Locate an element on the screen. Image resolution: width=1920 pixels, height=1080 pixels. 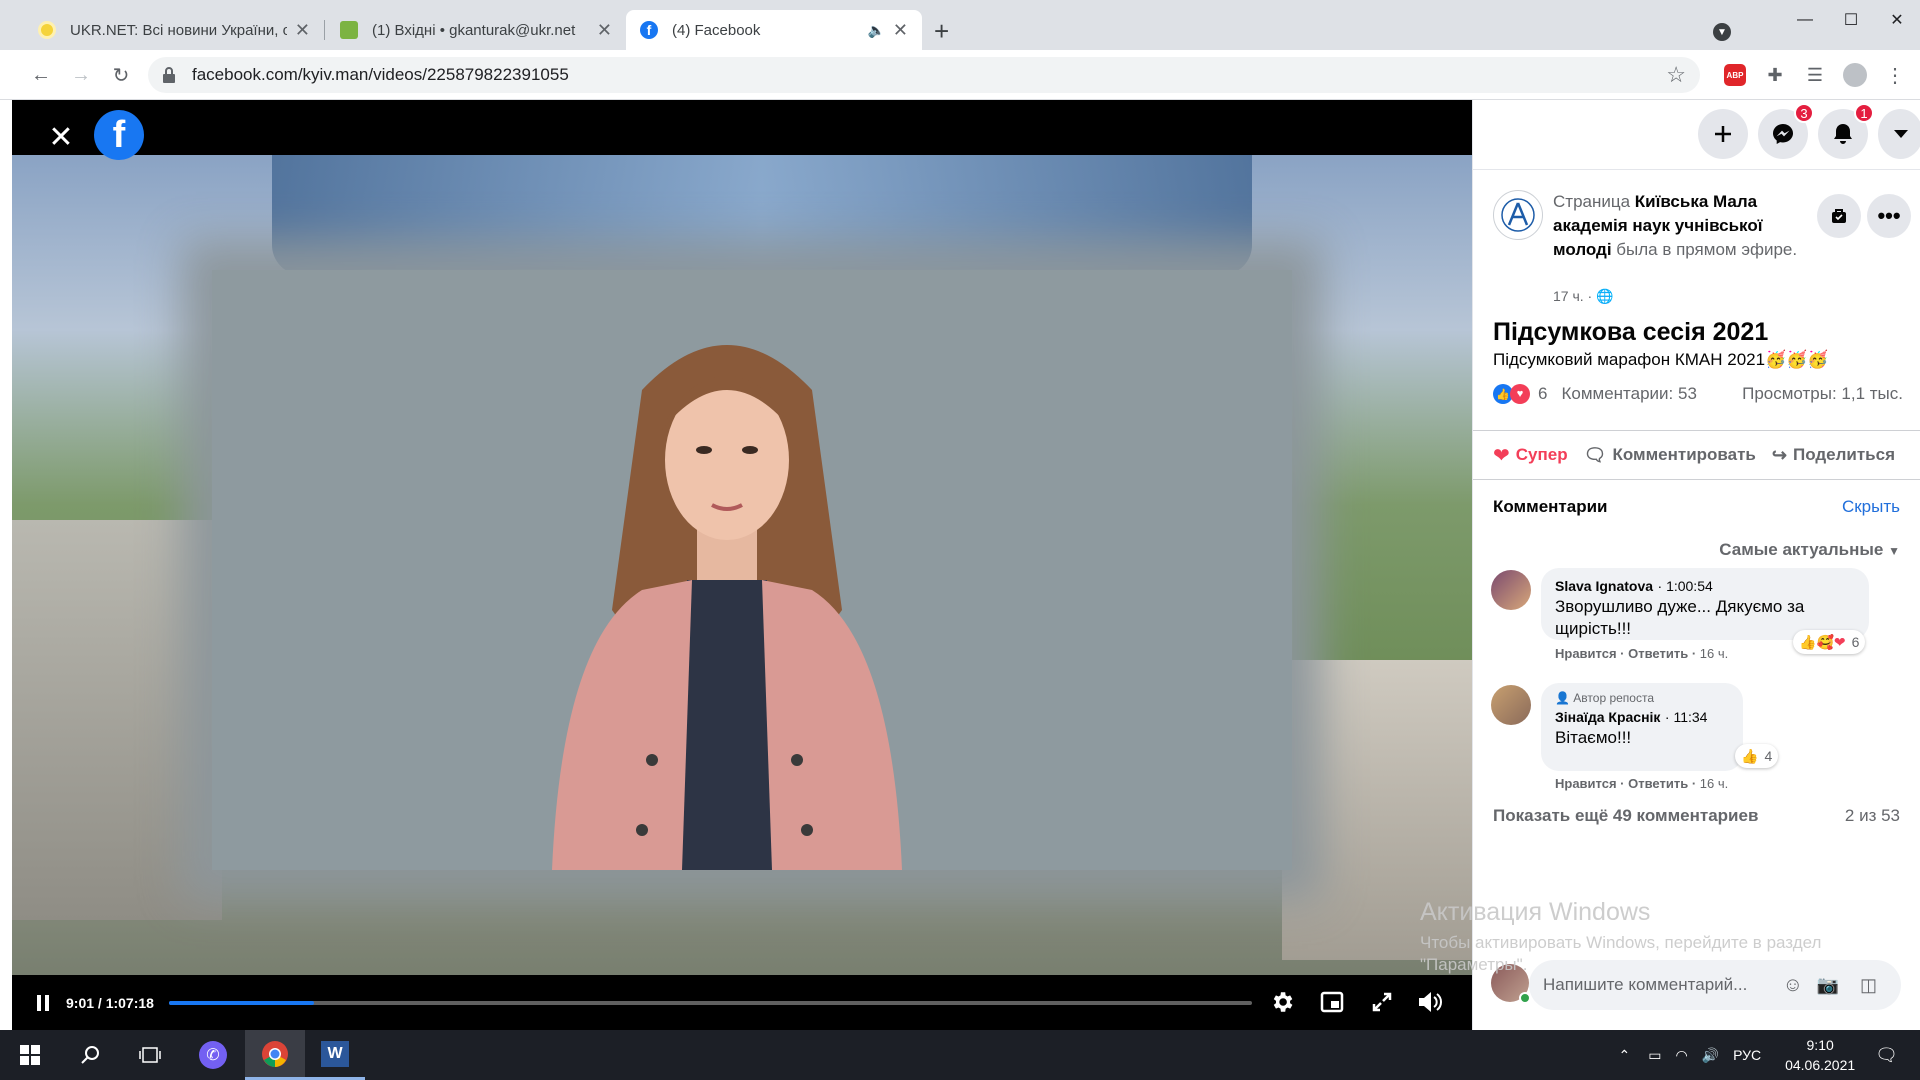
hide-comments-link: Скрыть is located at coordinates (1871, 507).